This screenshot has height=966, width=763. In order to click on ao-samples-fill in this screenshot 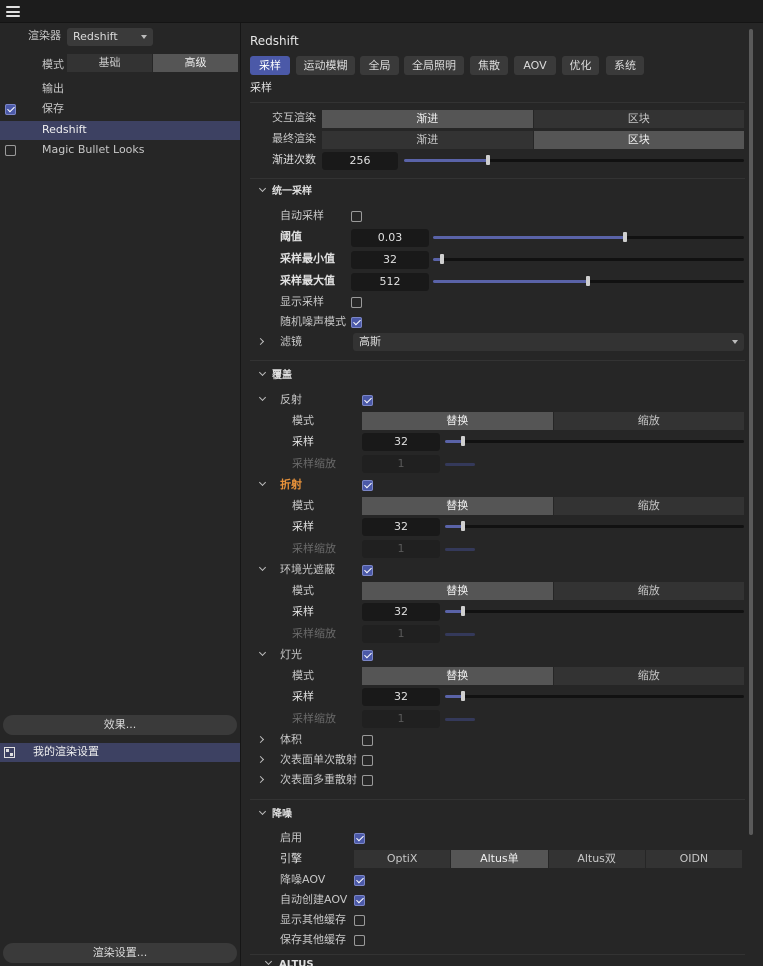, I will do `click(453, 611)`.